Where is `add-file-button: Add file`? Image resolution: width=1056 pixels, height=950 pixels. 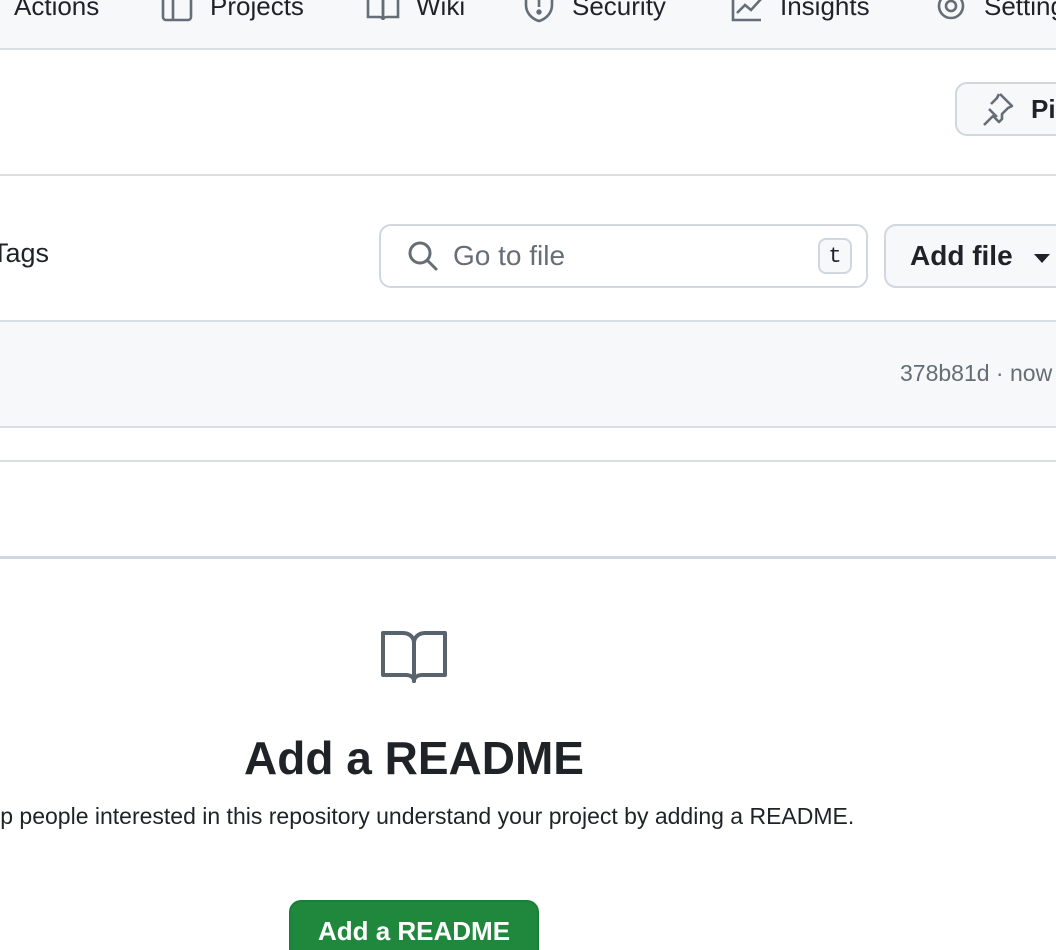
add-file-button: Add file is located at coordinates (970, 256).